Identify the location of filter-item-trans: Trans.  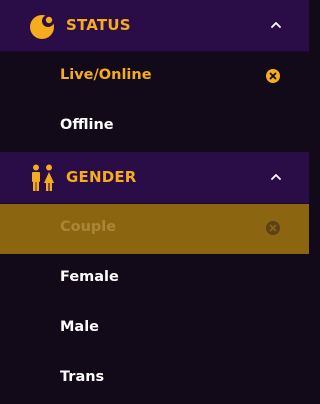
(154, 379).